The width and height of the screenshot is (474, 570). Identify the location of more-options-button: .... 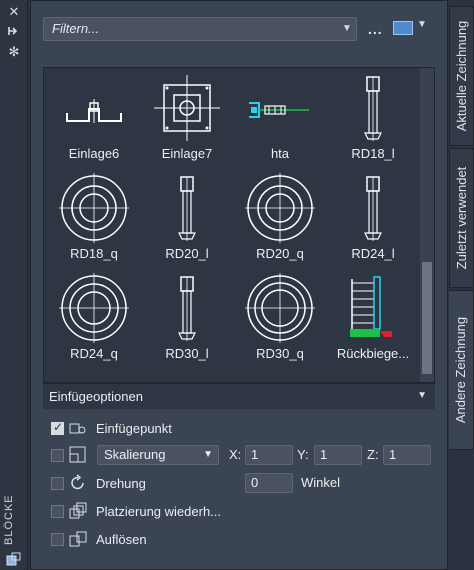
(375, 29).